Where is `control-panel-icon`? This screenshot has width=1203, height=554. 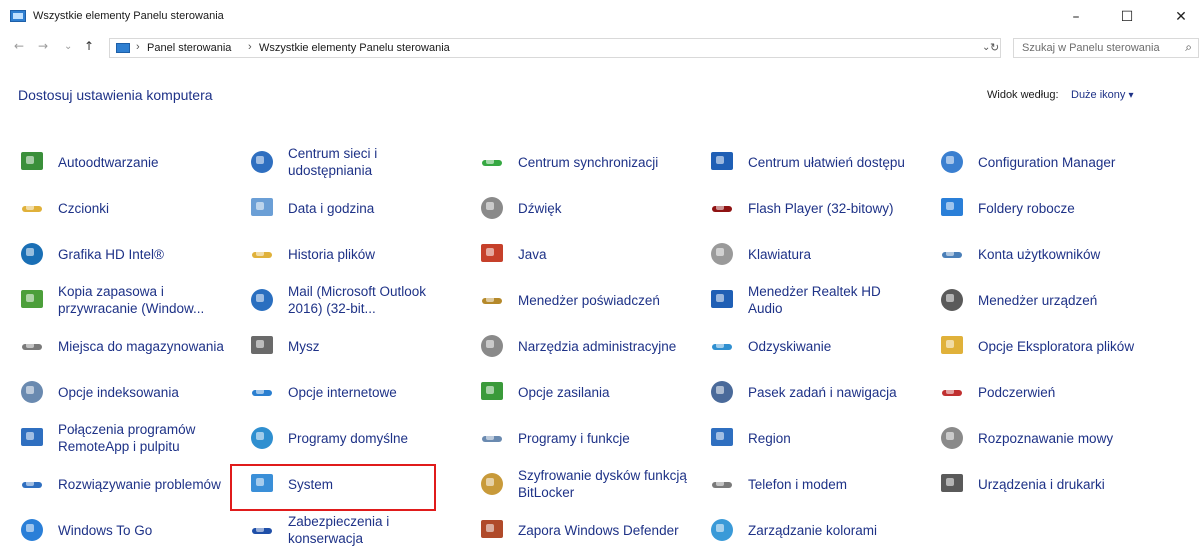
control-panel-icon is located at coordinates (123, 48).